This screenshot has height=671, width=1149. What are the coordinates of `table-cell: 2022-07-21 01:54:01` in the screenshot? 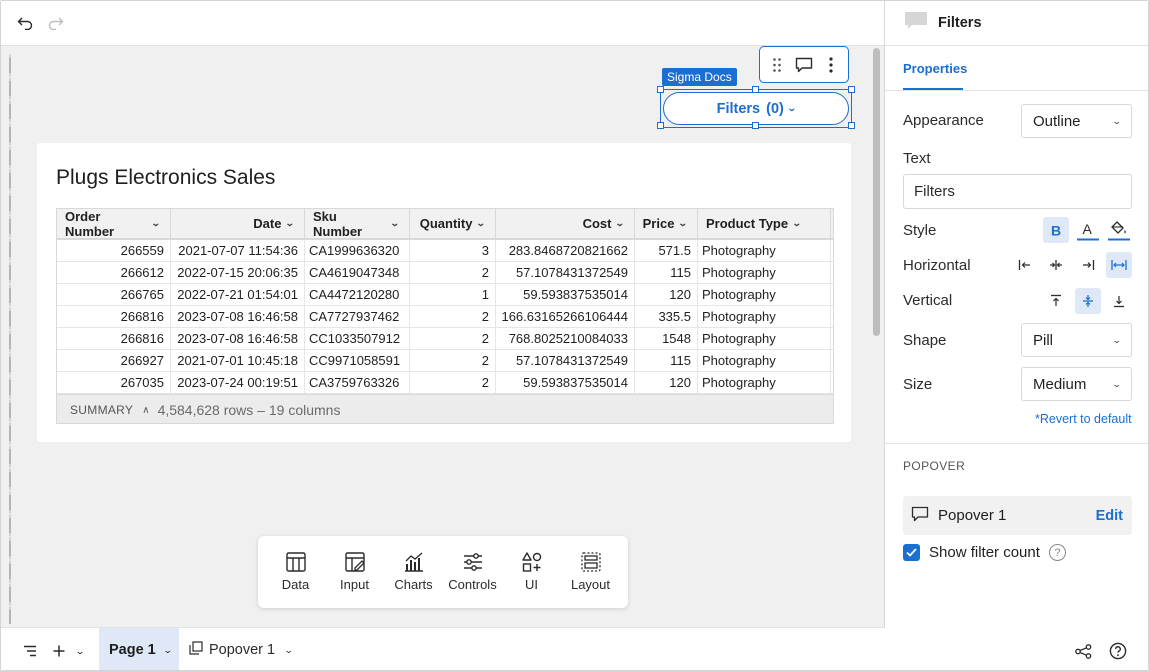 It's located at (238, 295).